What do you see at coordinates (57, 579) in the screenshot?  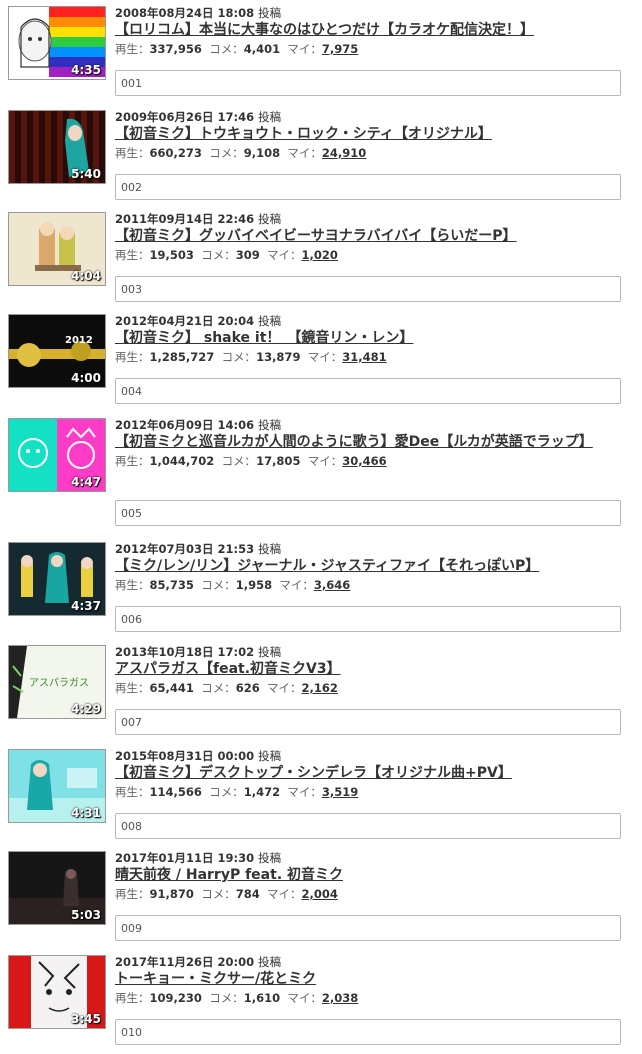 I see `three-characters-thumbnail: 4:37` at bounding box center [57, 579].